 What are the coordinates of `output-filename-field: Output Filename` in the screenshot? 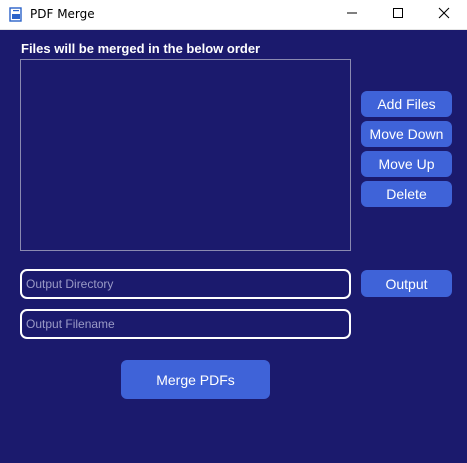 It's located at (185, 324).